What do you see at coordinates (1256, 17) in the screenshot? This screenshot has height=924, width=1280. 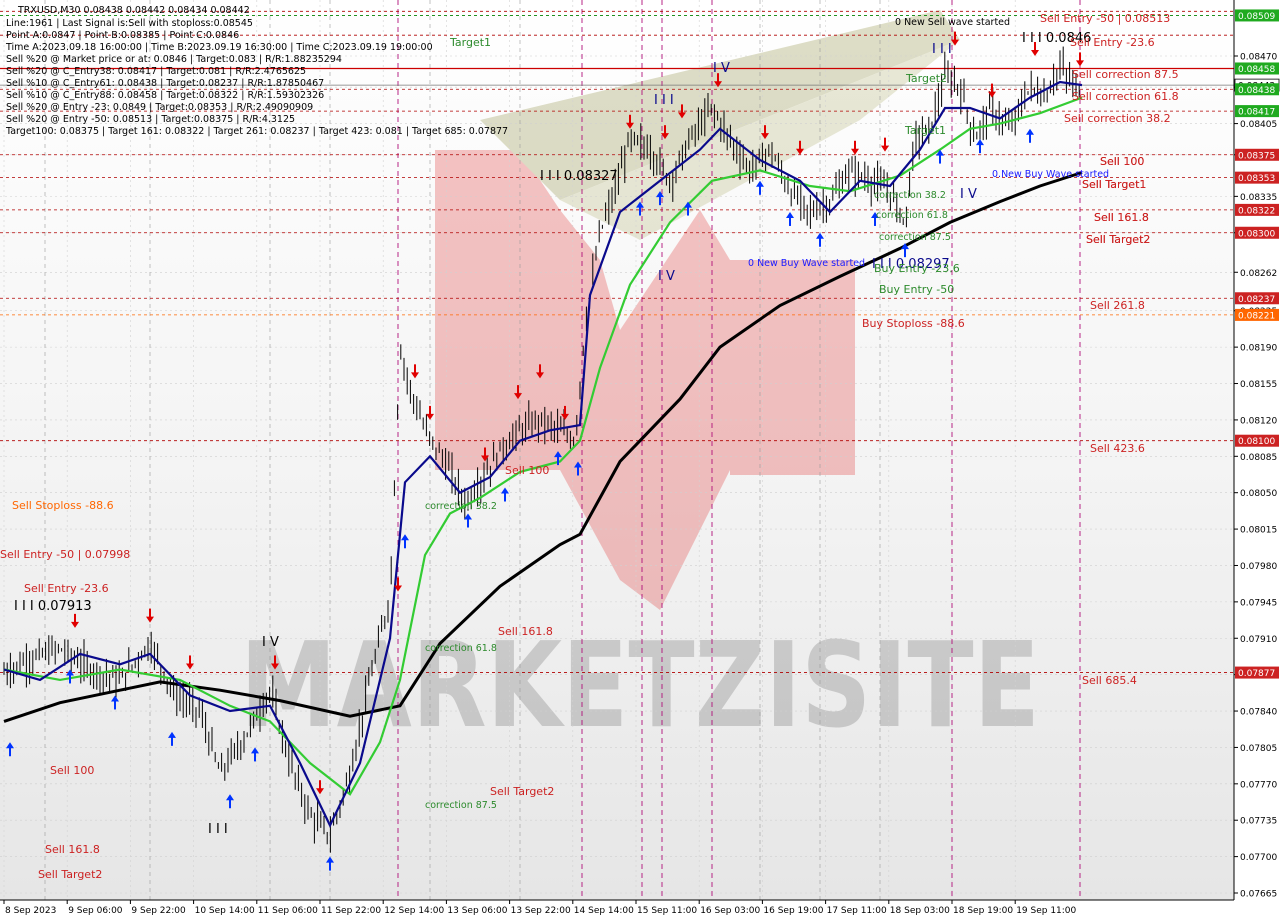 I see `price-tag-label: 0.08509` at bounding box center [1256, 17].